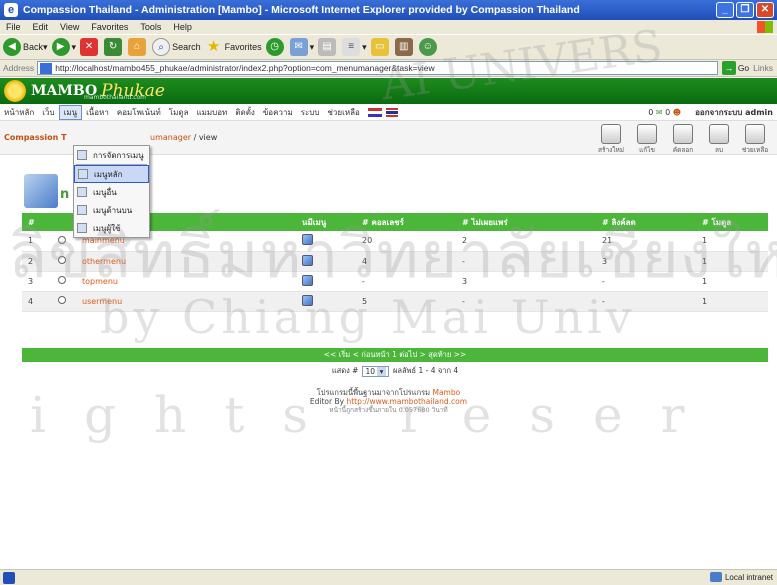 This screenshot has height=585, width=777. I want to click on nav-item-site: เว็บ, so click(48, 112).